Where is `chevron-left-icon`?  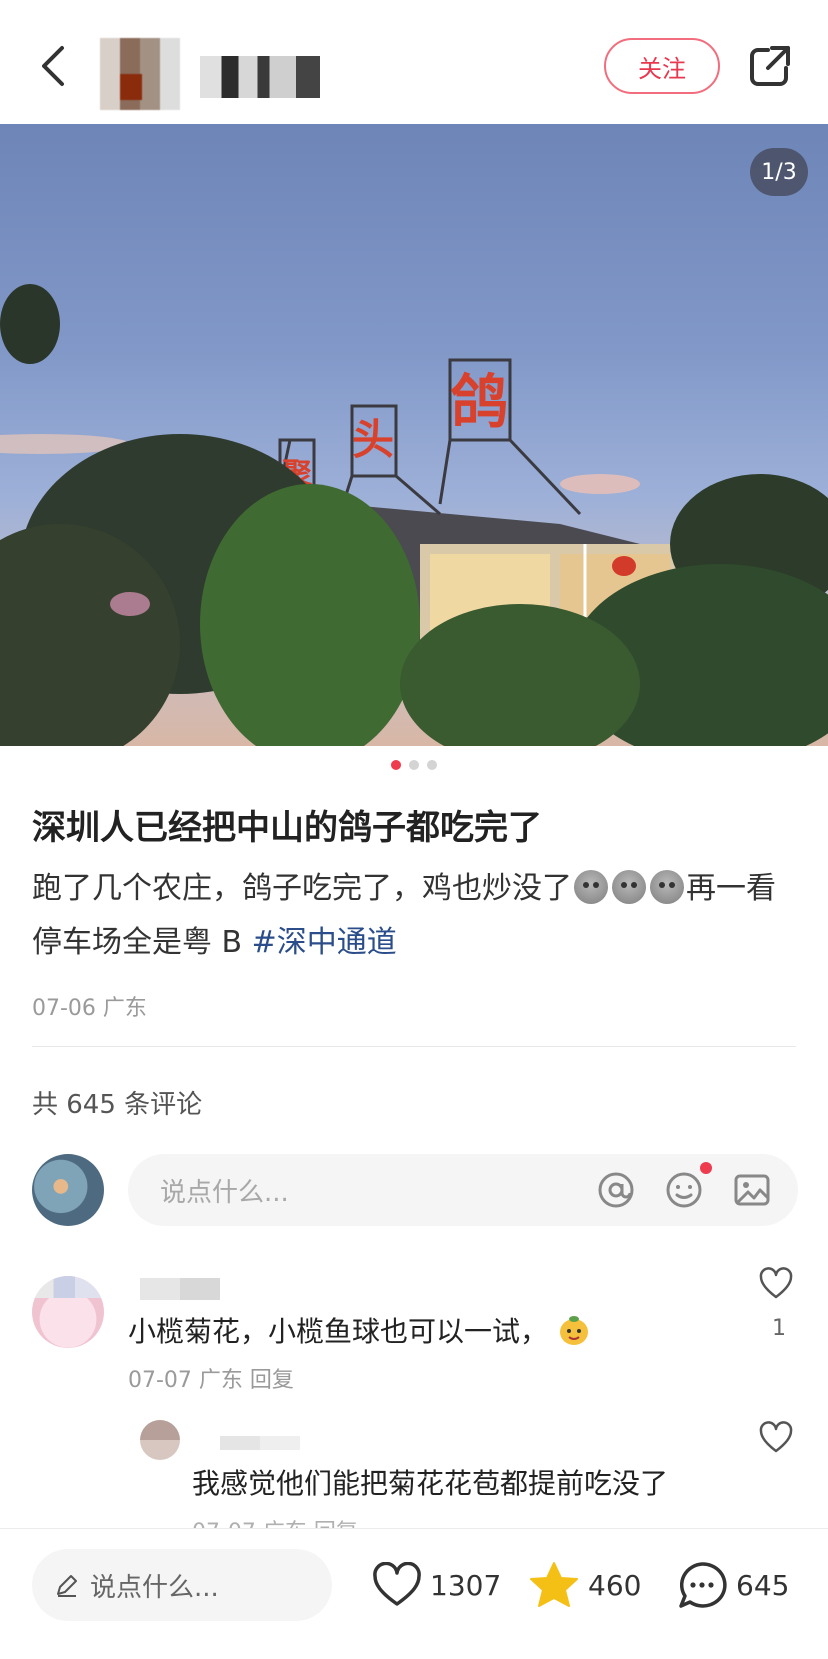
chevron-left-icon is located at coordinates (53, 66).